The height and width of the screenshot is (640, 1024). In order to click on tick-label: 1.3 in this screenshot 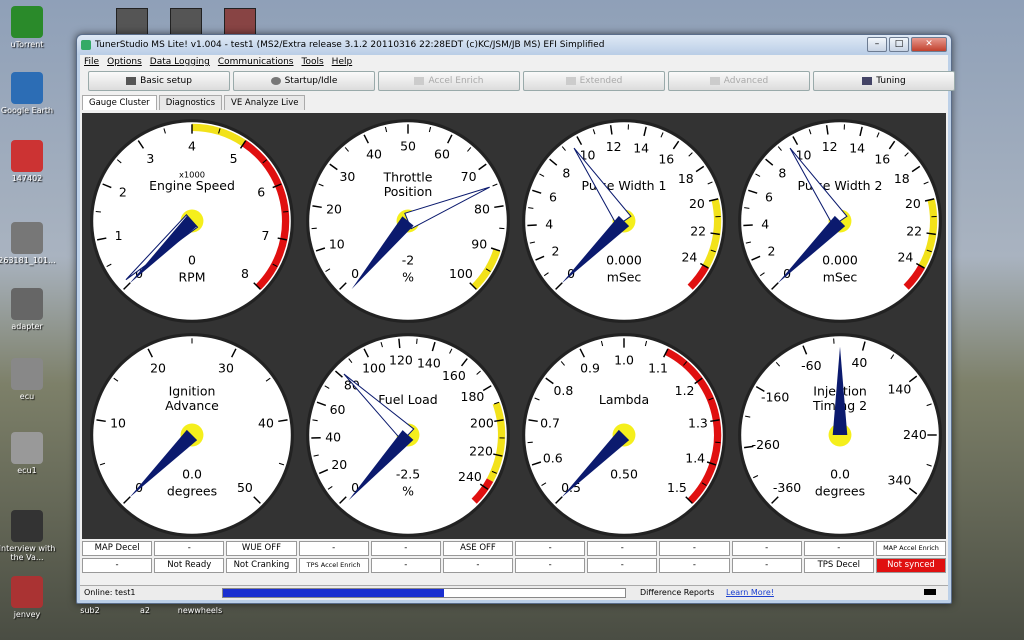, I will do `click(698, 422)`.